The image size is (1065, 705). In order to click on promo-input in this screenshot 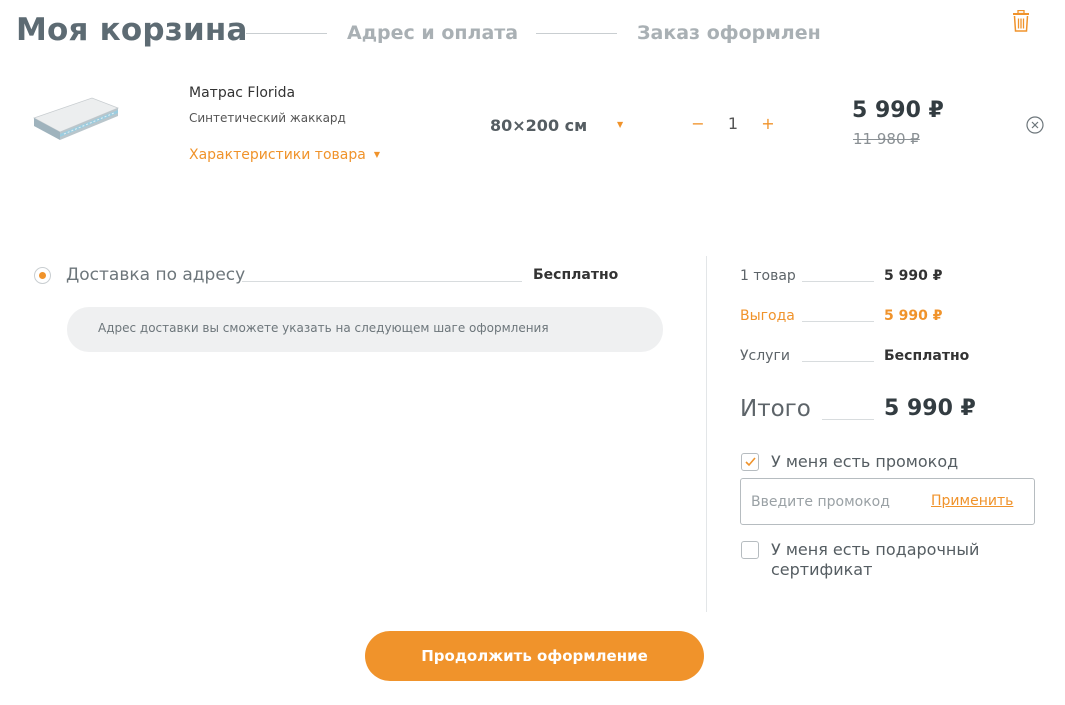, I will do `click(836, 502)`.